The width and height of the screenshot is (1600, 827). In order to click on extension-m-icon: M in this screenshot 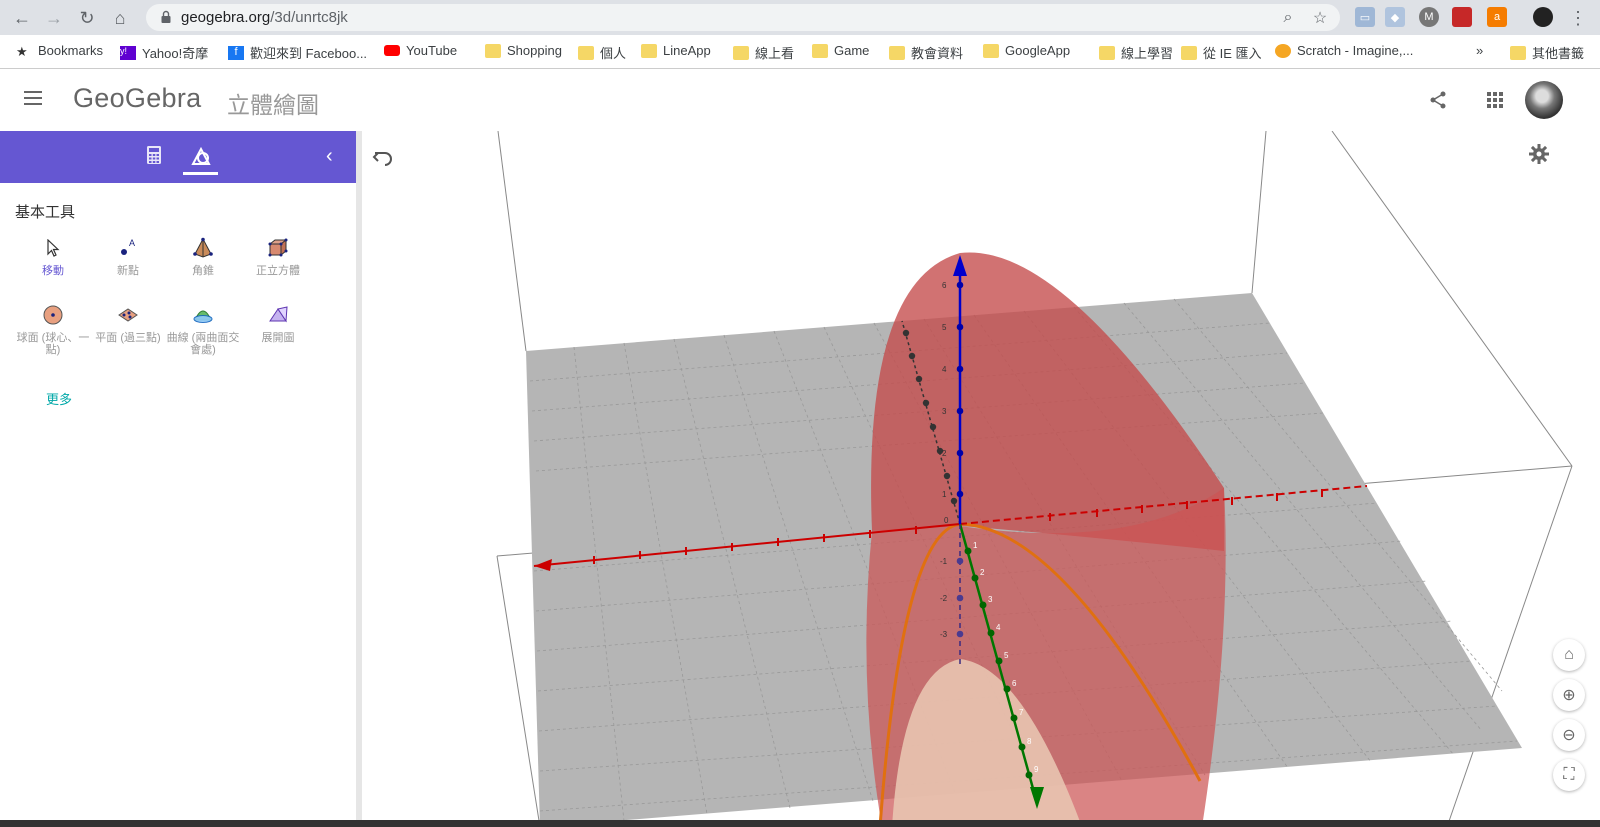, I will do `click(1429, 17)`.